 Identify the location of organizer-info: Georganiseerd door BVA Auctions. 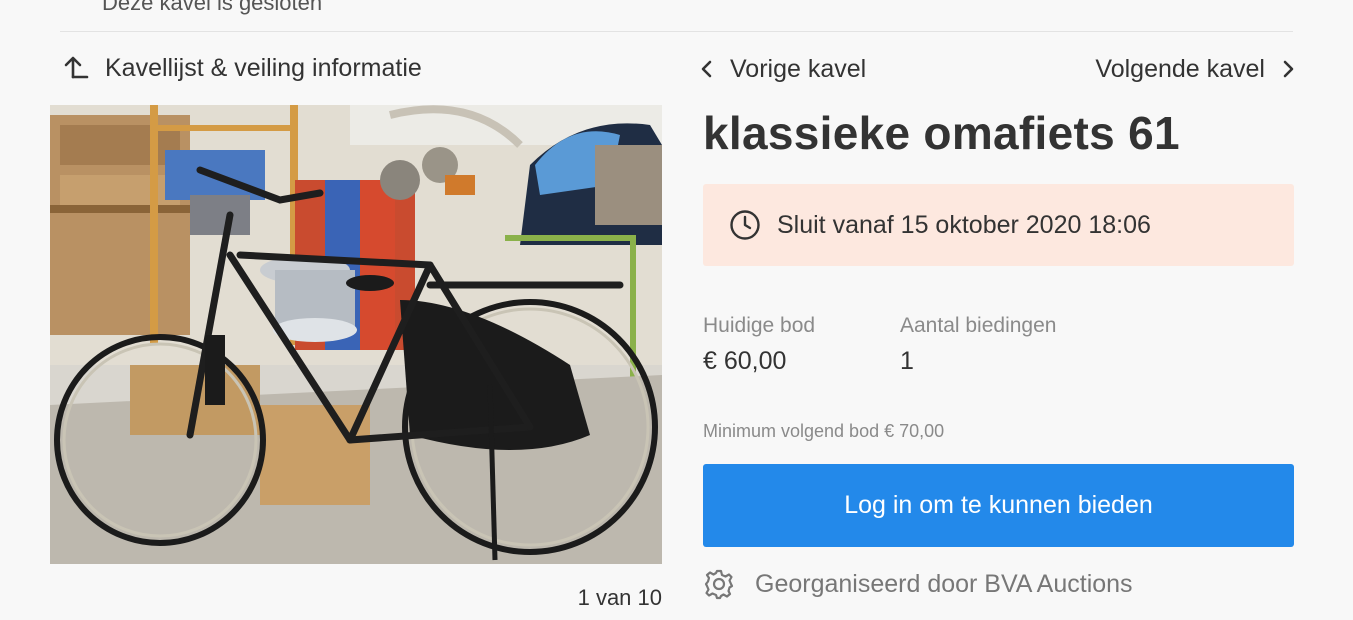
(918, 584).